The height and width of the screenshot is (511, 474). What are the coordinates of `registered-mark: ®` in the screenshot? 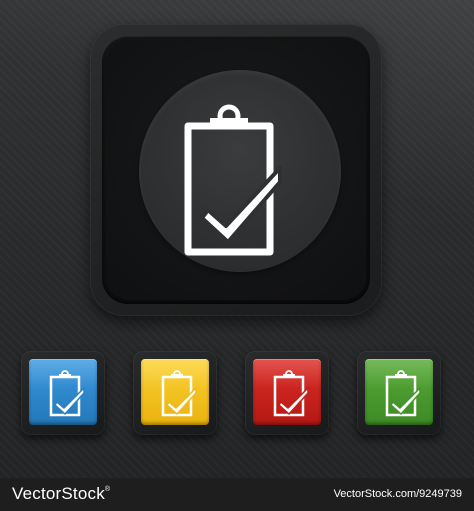 It's located at (107, 489).